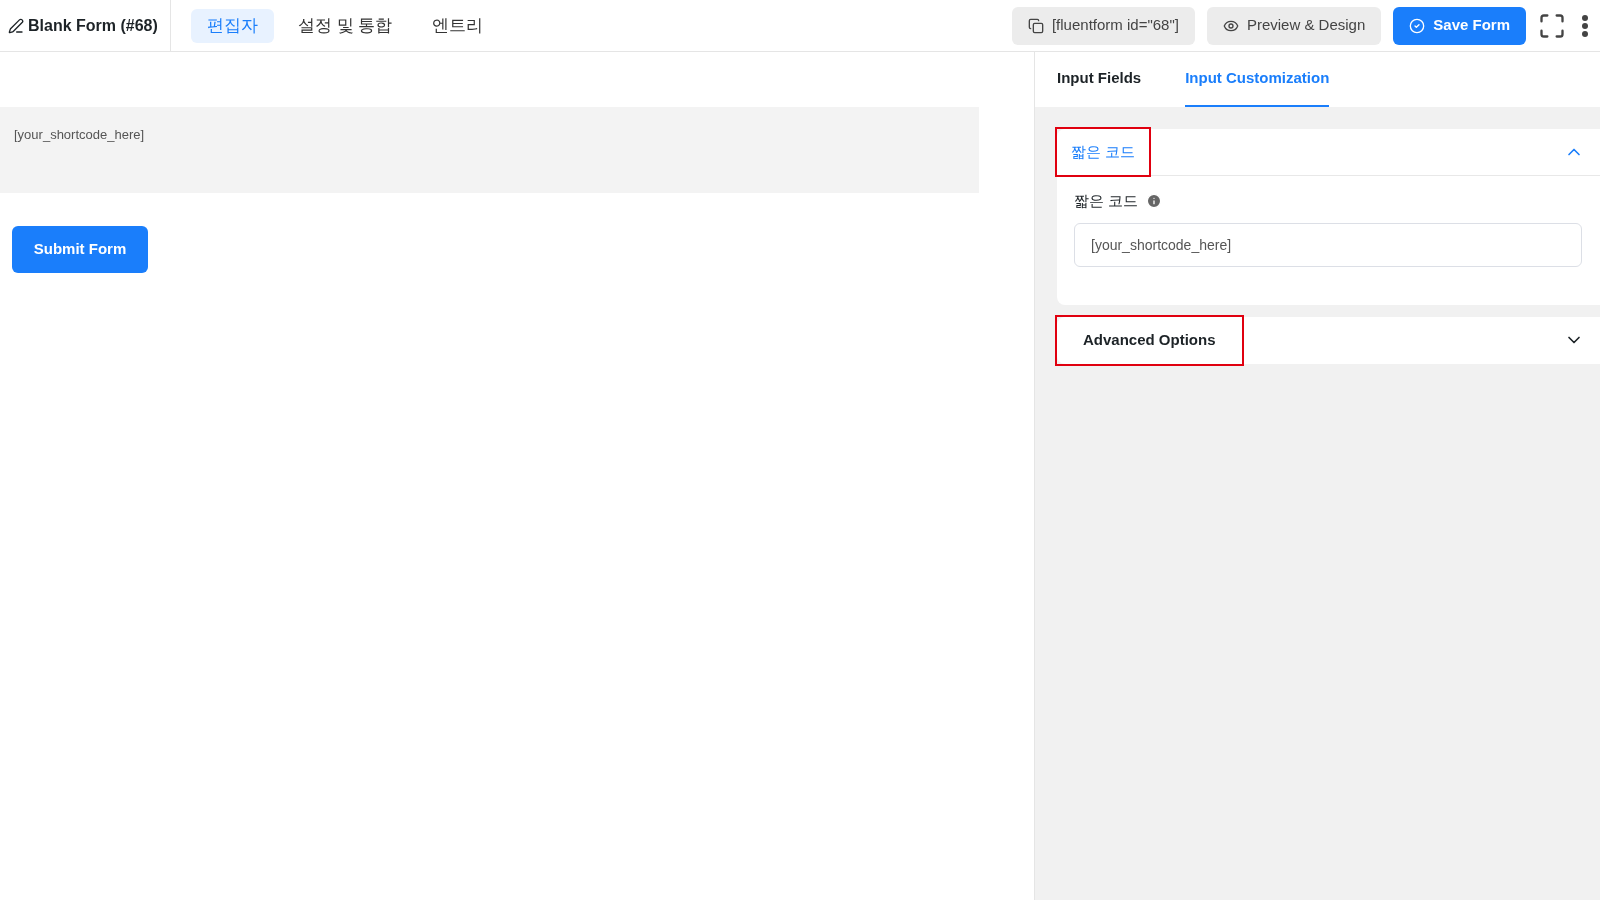  What do you see at coordinates (1459, 25) in the screenshot?
I see `save-button: Save Form` at bounding box center [1459, 25].